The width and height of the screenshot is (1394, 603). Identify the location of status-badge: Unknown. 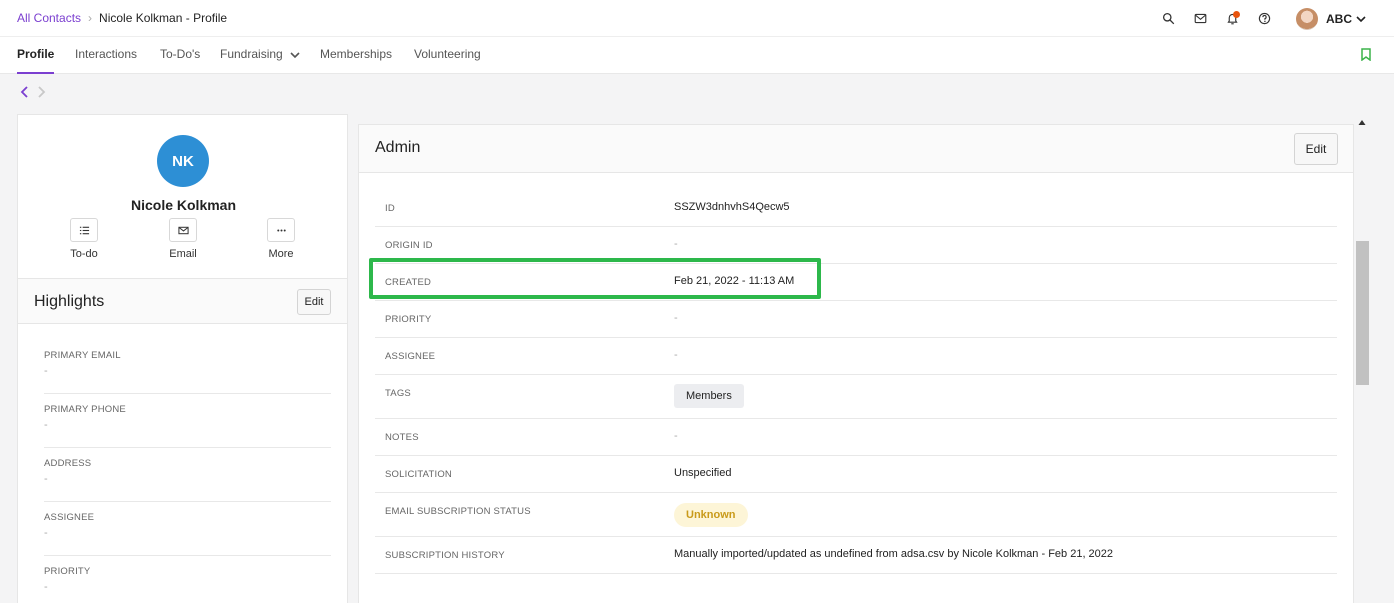
(711, 515).